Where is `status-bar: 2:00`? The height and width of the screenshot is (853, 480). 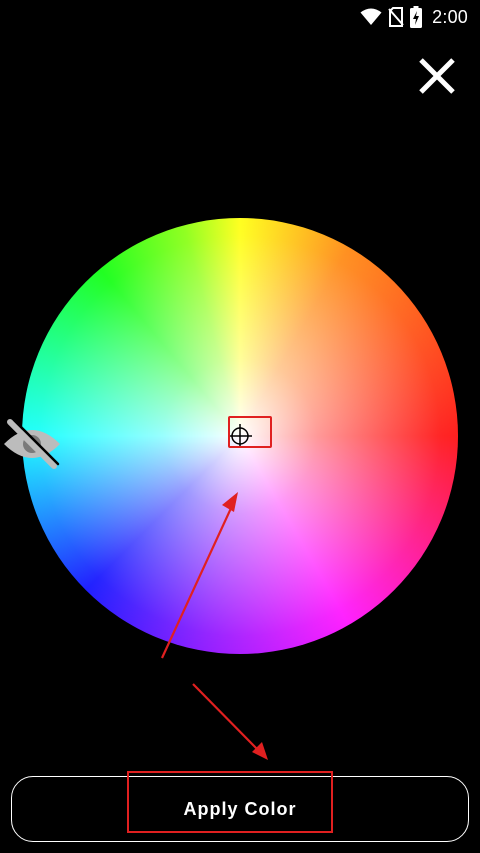 status-bar: 2:00 is located at coordinates (240, 17).